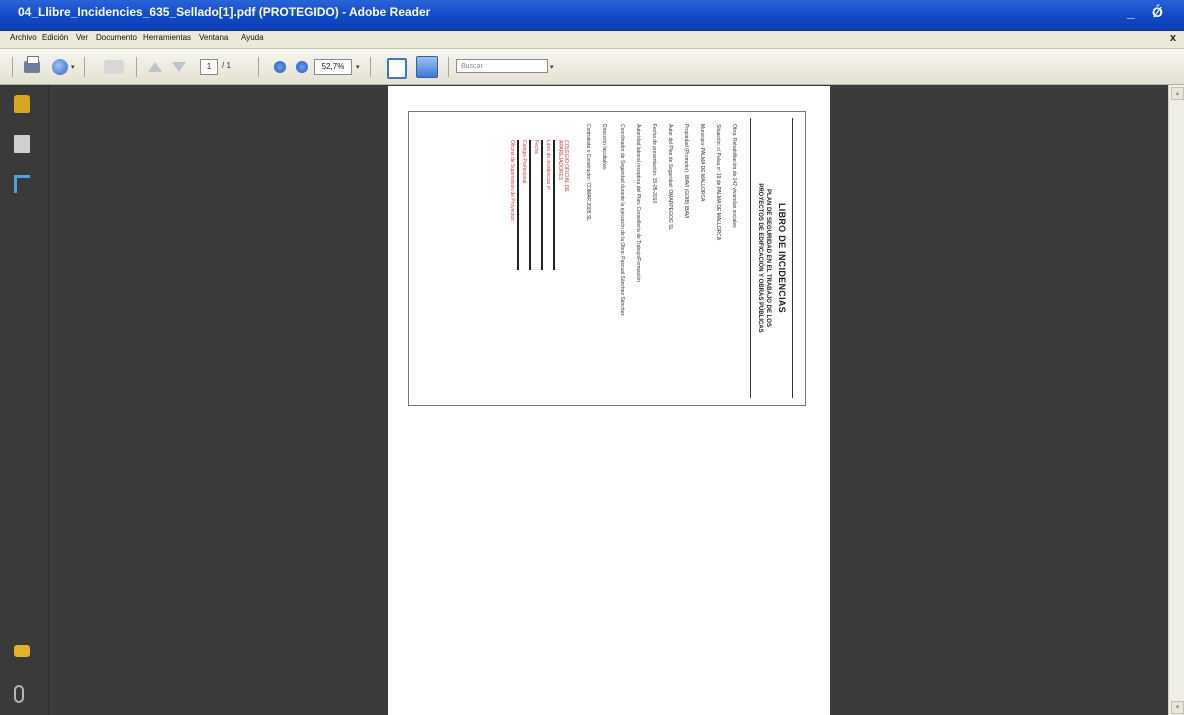  Describe the element at coordinates (209, 67) in the screenshot. I see `page-number-input: 1` at that location.